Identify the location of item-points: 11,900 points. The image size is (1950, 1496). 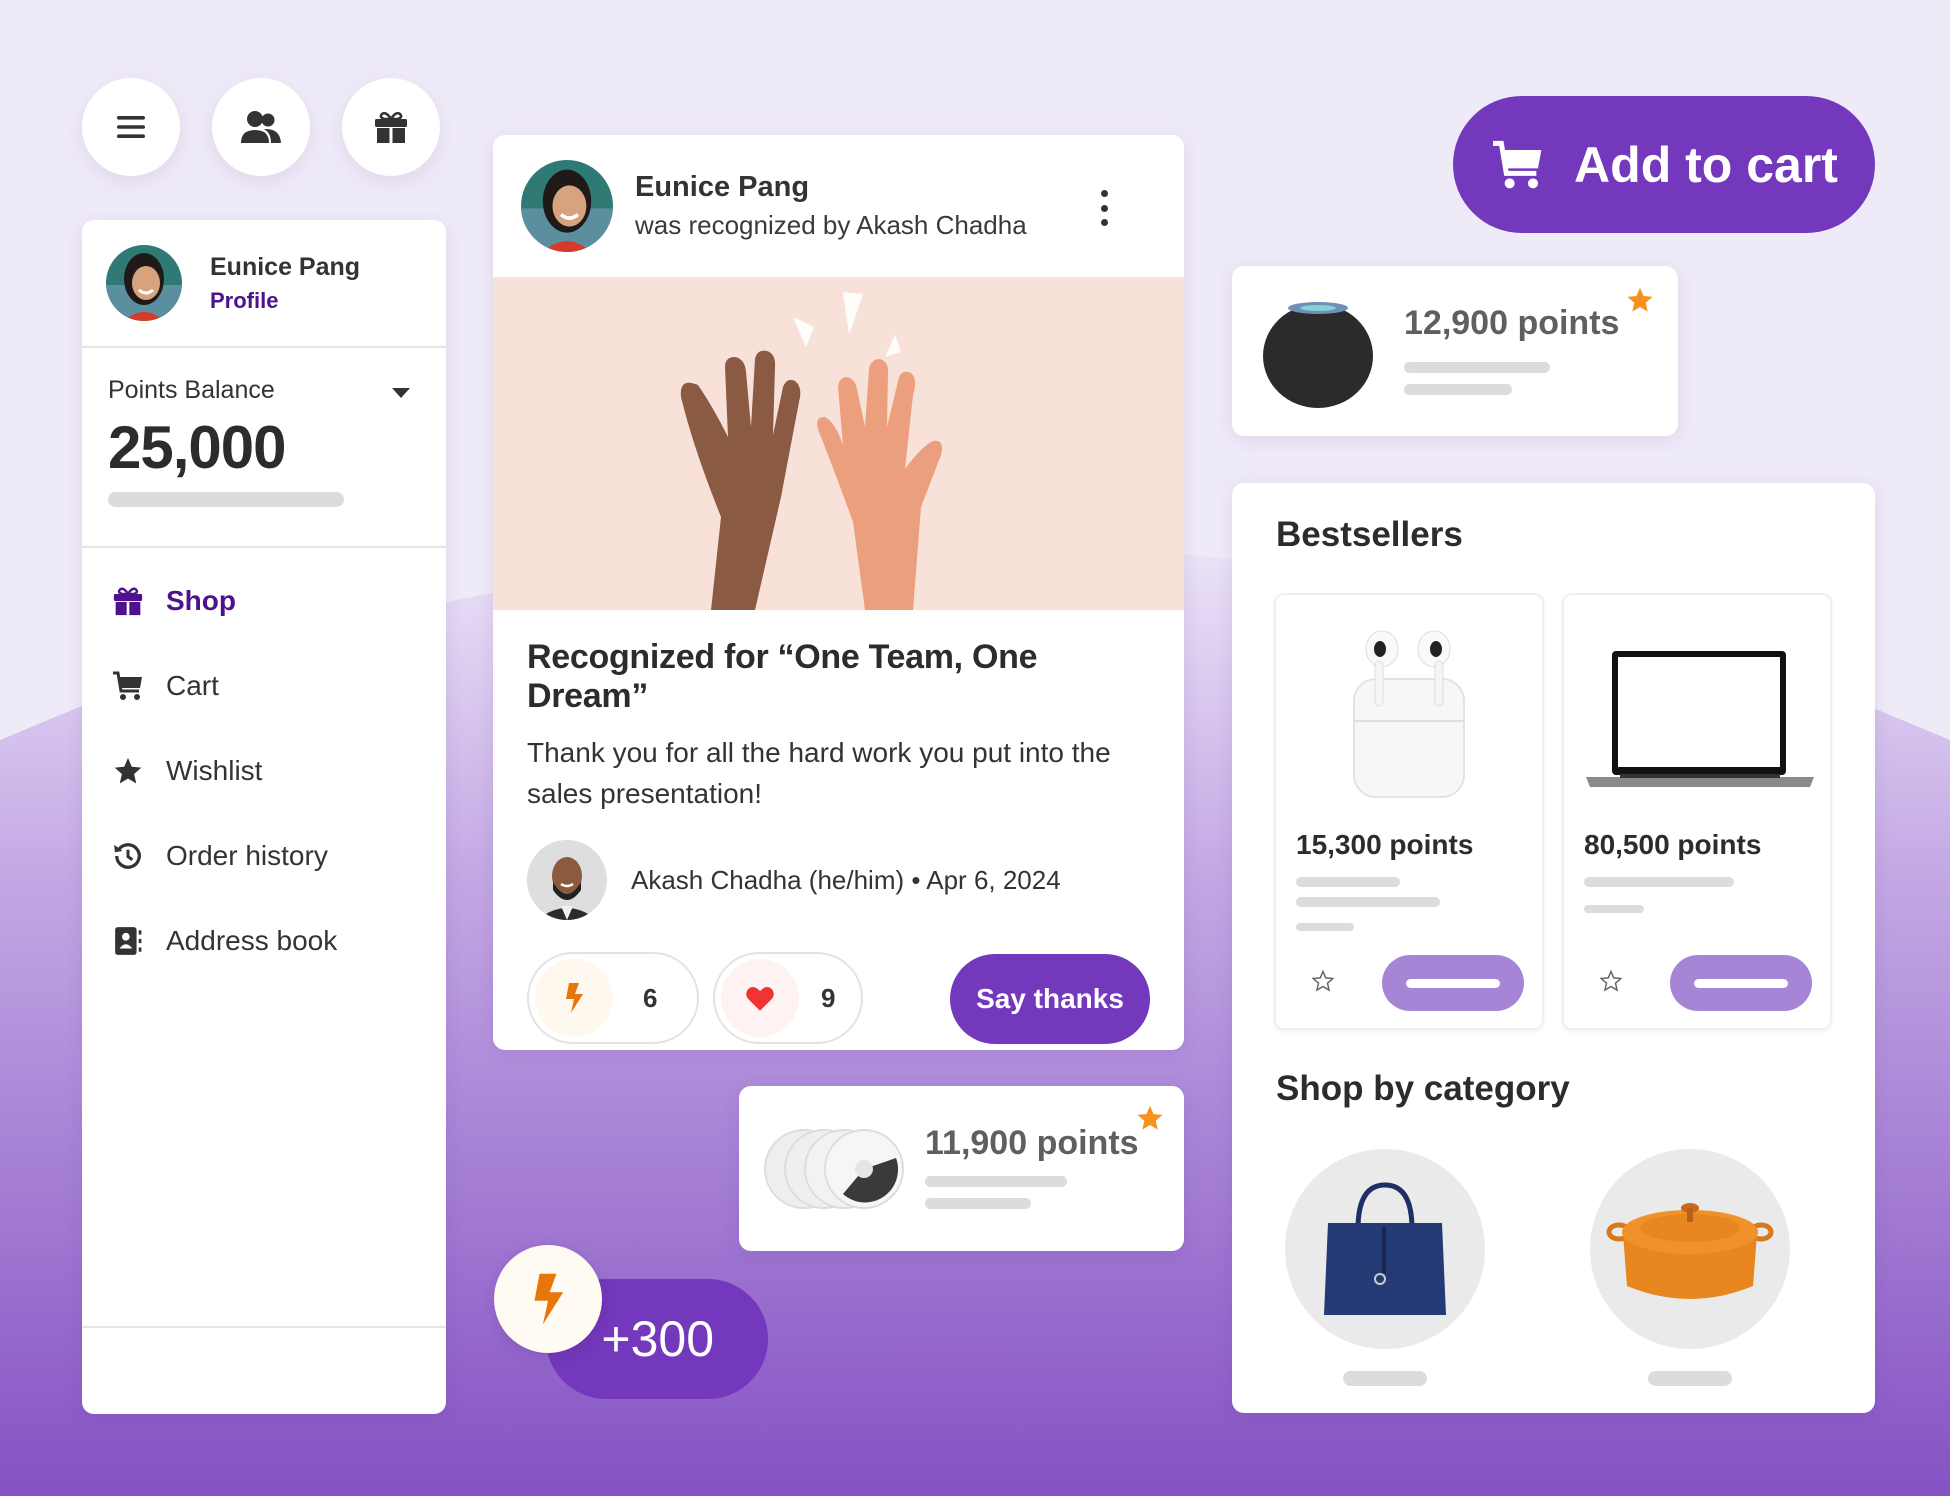
(1032, 1143).